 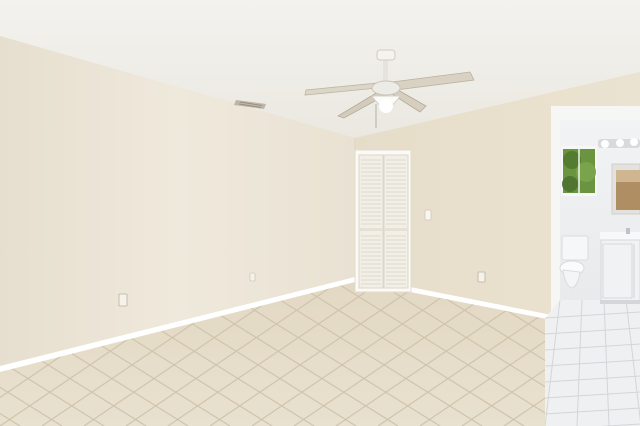 What do you see at coordinates (481, 277) in the screenshot?
I see `outlet-right-wall` at bounding box center [481, 277].